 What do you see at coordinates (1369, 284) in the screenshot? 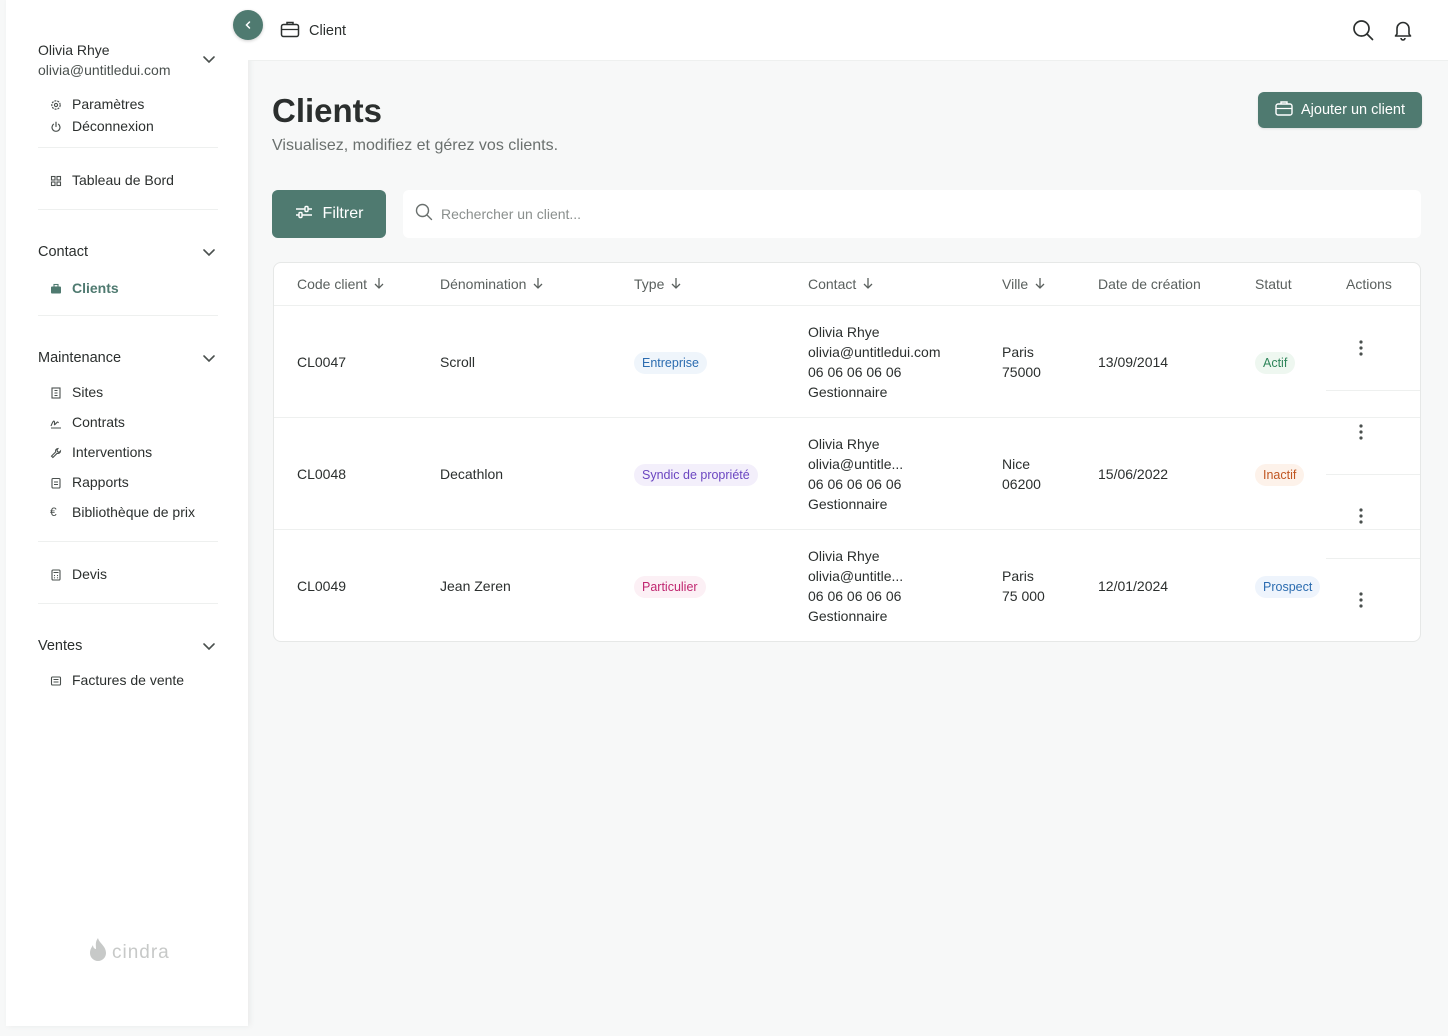
I see `column-header-actions: Actions` at bounding box center [1369, 284].